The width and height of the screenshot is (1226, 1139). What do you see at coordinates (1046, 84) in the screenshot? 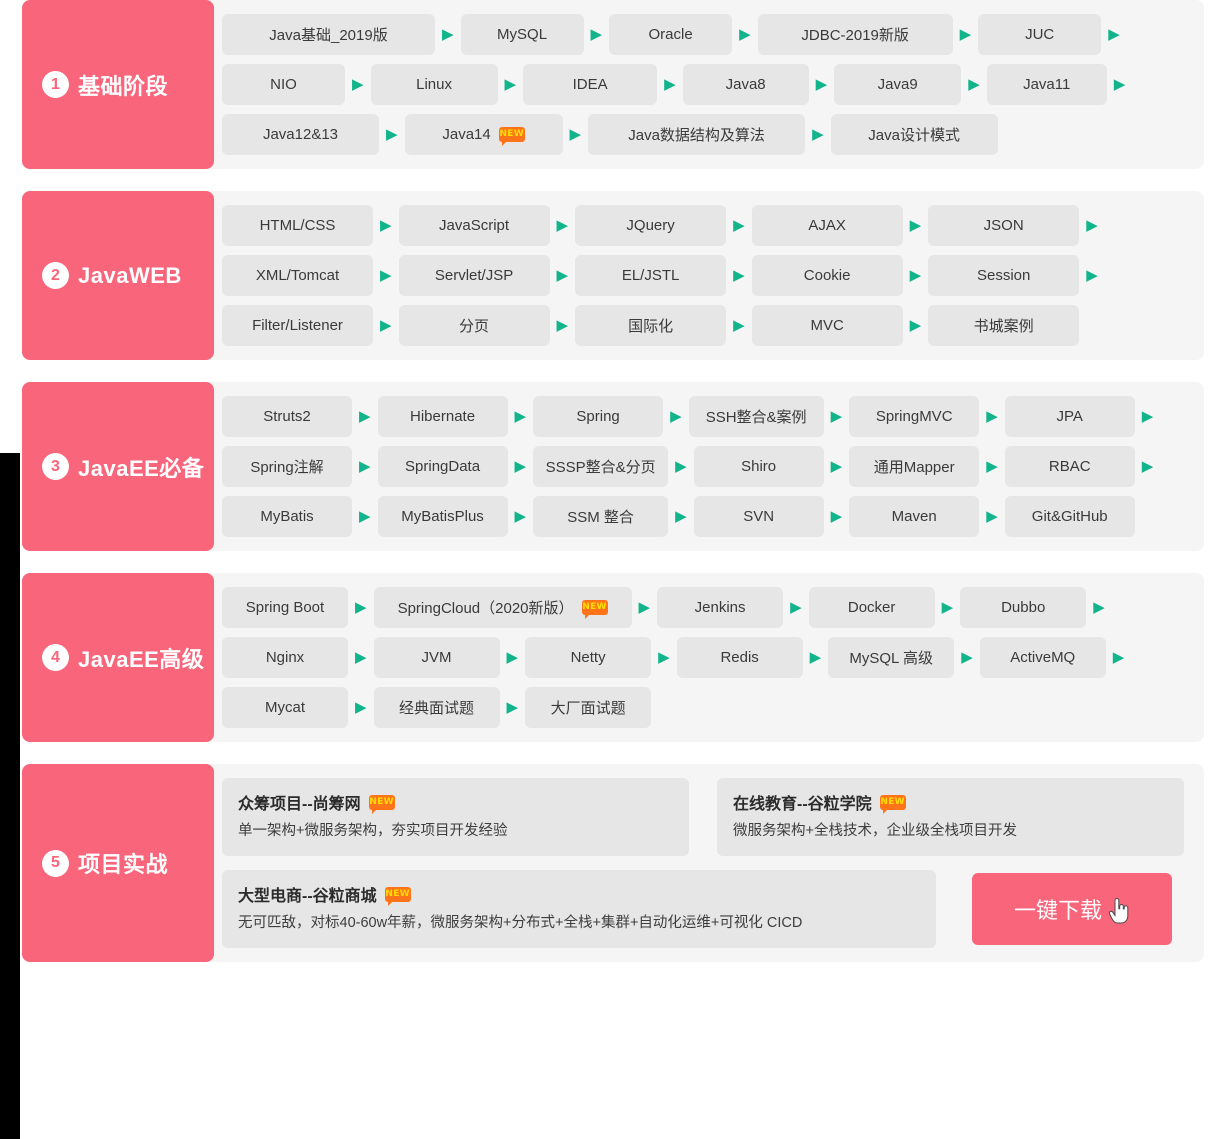
I see `topic-chip: Java11` at bounding box center [1046, 84].